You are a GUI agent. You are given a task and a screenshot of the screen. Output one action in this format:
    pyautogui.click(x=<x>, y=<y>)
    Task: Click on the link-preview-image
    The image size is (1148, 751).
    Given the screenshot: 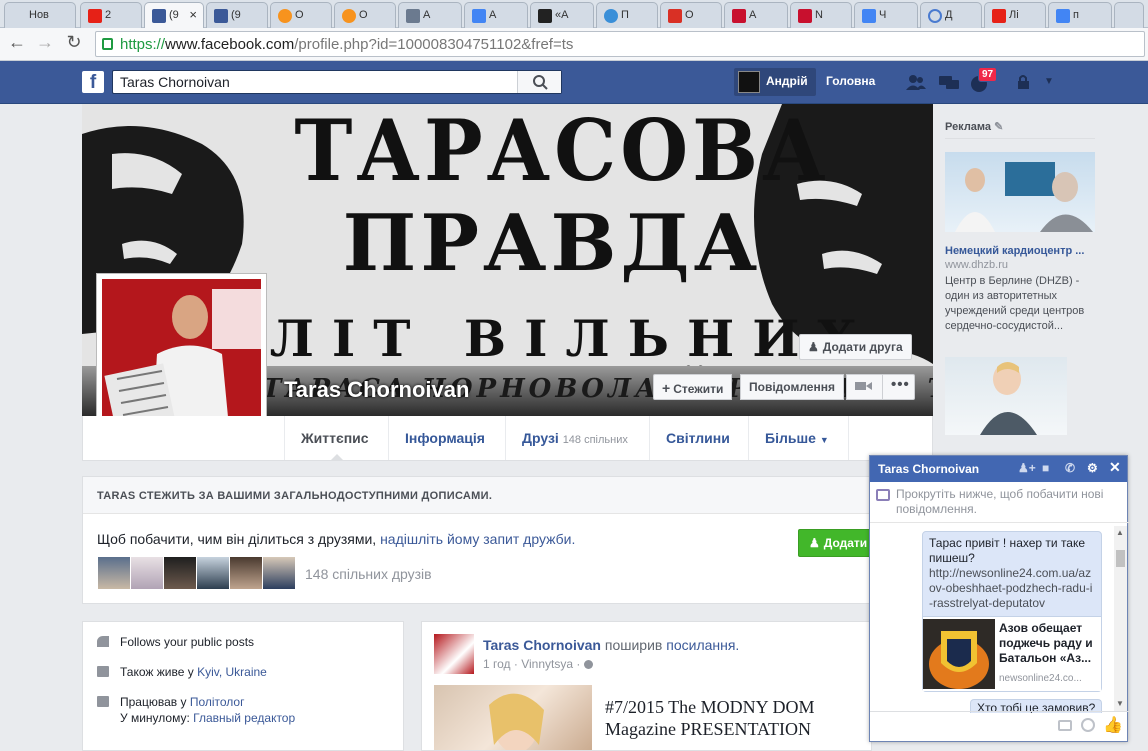 What is the action you would take?
    pyautogui.click(x=513, y=717)
    